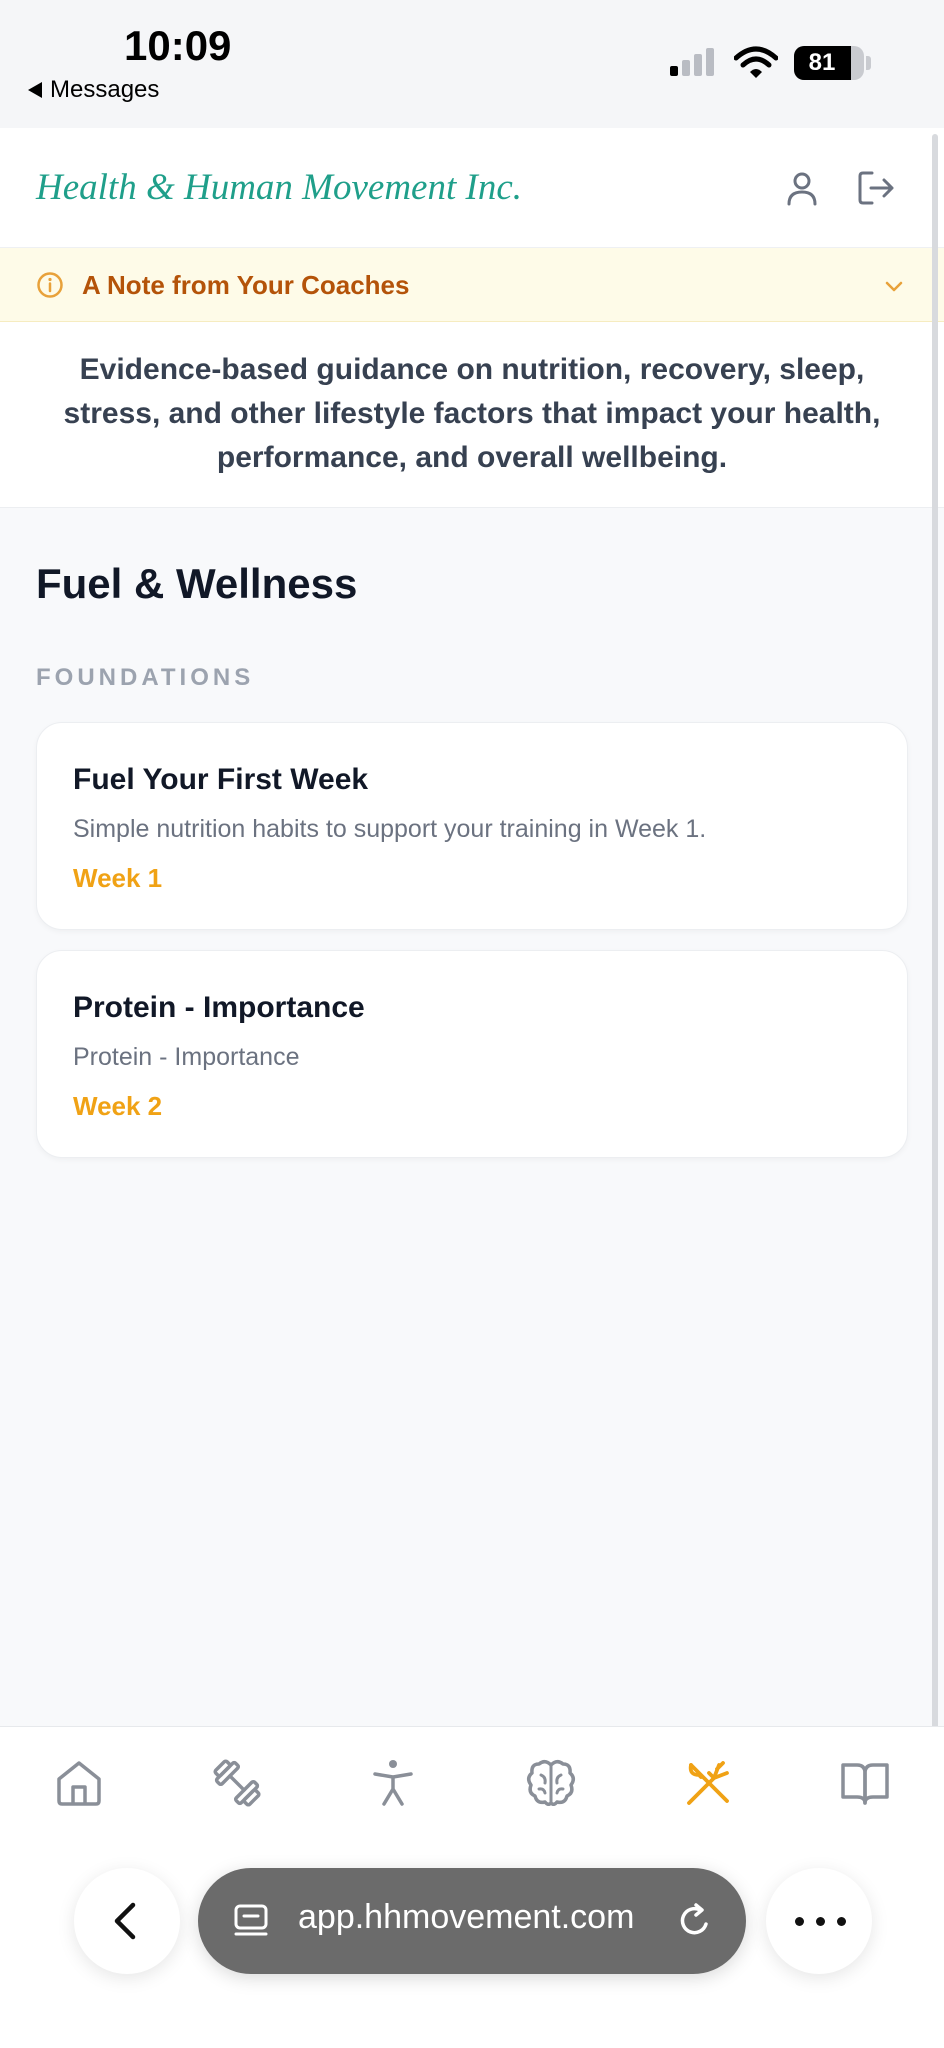 The image size is (944, 2048). I want to click on wifi-icon, so click(756, 62).